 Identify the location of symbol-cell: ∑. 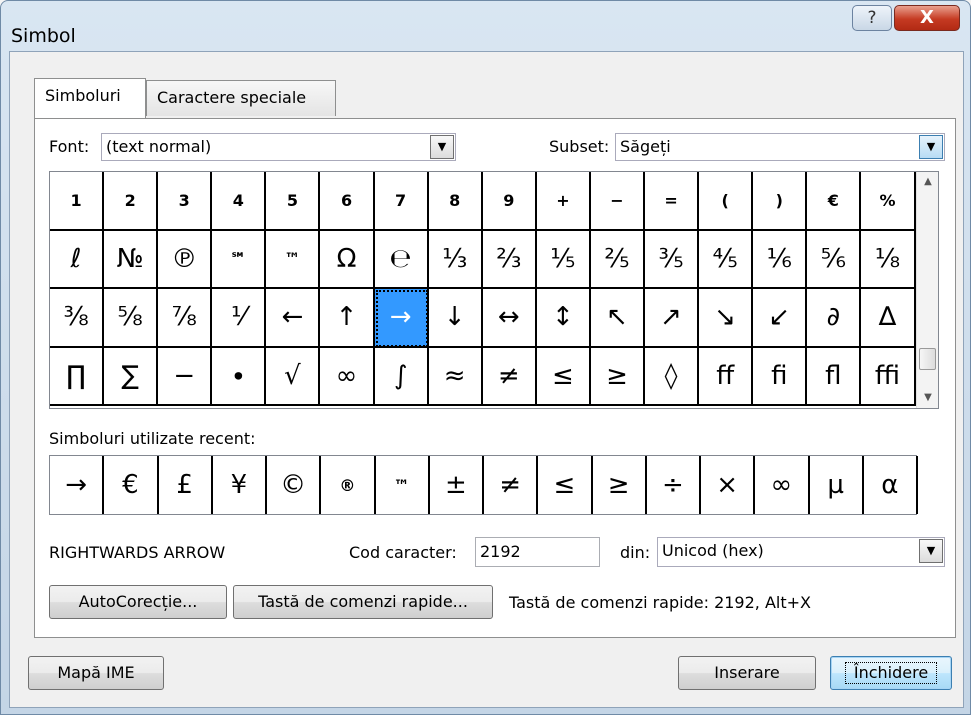
(131, 376).